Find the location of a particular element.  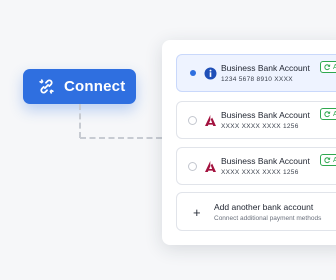

connect-label: Connect is located at coordinates (95, 86).